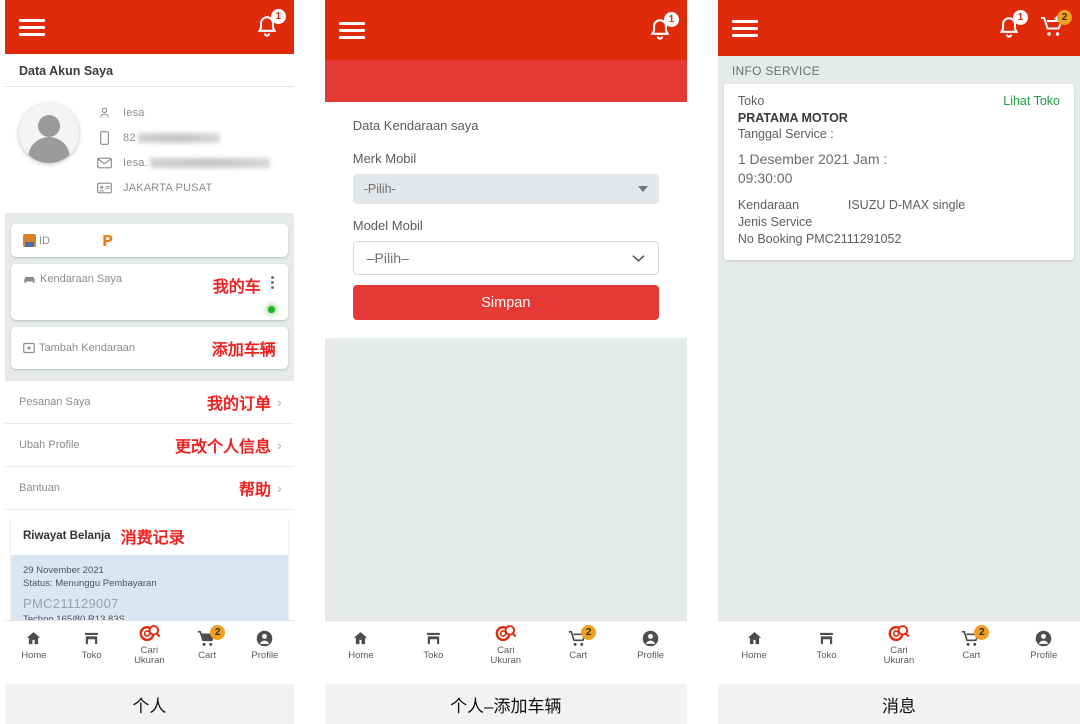 This screenshot has width=1080, height=724. What do you see at coordinates (149, 402) in the screenshot?
I see `menu-row-orders: Pesanan Saya 我的订单 ›` at bounding box center [149, 402].